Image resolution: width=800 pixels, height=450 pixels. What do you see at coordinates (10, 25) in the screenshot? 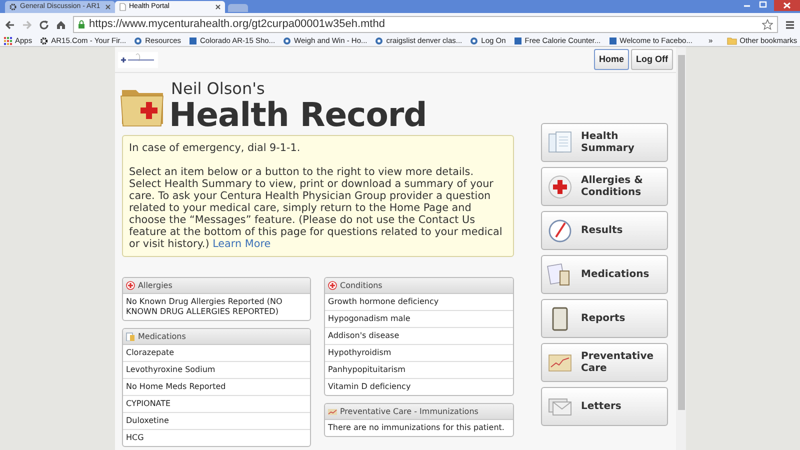
I see `back-icon` at bounding box center [10, 25].